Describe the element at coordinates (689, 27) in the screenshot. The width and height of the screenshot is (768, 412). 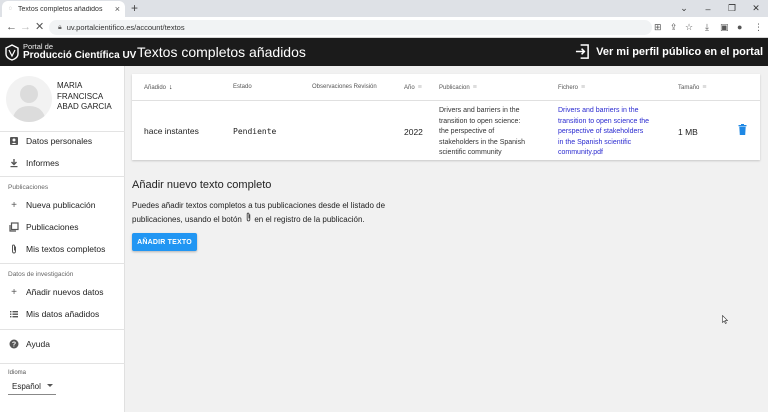
I see `bookmark-star-icon: ☆` at that location.